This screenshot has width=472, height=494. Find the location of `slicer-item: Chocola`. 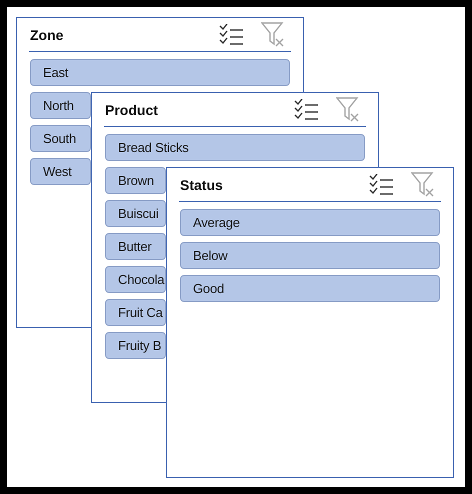

slicer-item: Chocola is located at coordinates (135, 279).